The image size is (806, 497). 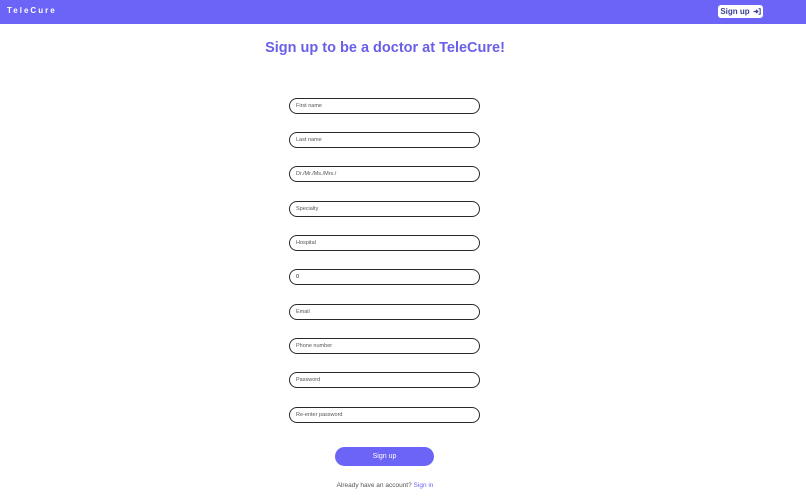 I want to click on navbar: TeleCure Sign up, so click(x=403, y=12).